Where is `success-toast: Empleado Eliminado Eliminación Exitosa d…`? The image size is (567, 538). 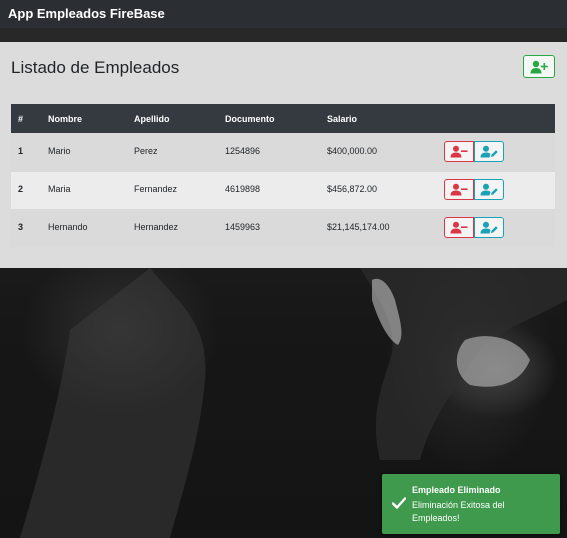
success-toast: Empleado Eliminado Eliminación Exitosa d… is located at coordinates (471, 504).